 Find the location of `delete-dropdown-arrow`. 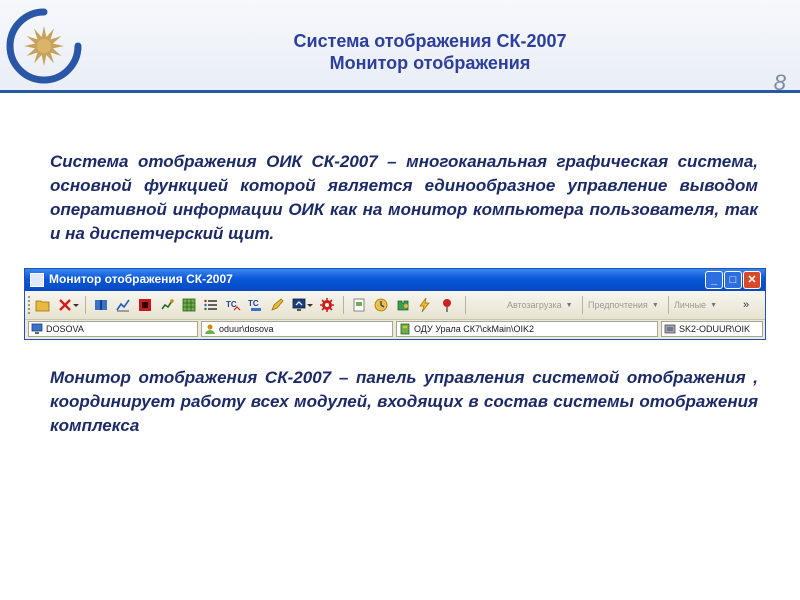

delete-dropdown-arrow is located at coordinates (76, 305).